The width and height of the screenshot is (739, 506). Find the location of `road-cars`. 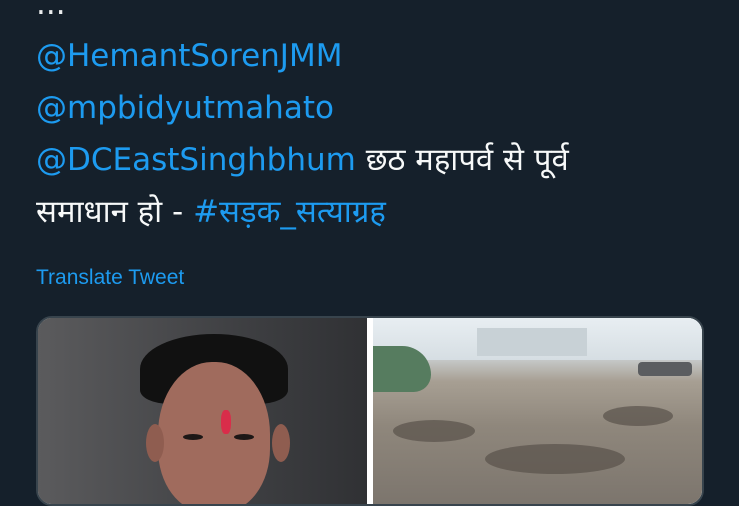

road-cars is located at coordinates (665, 369).